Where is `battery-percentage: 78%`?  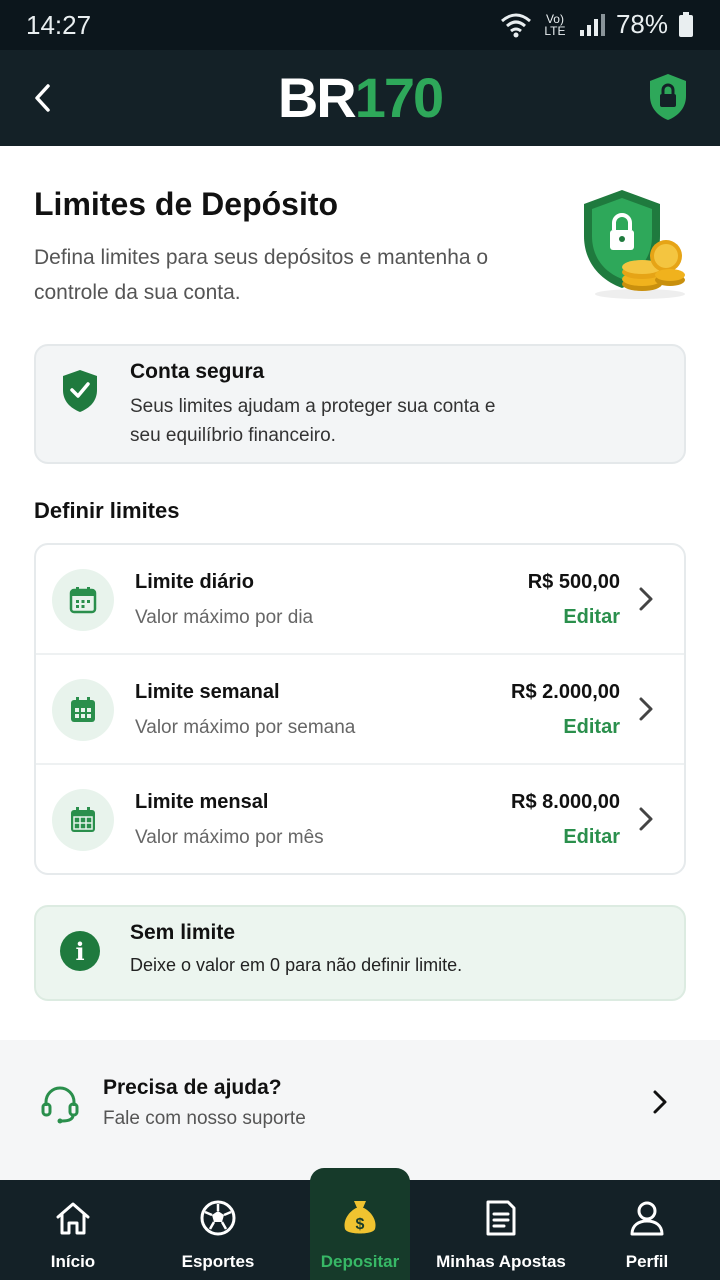 battery-percentage: 78% is located at coordinates (641, 24).